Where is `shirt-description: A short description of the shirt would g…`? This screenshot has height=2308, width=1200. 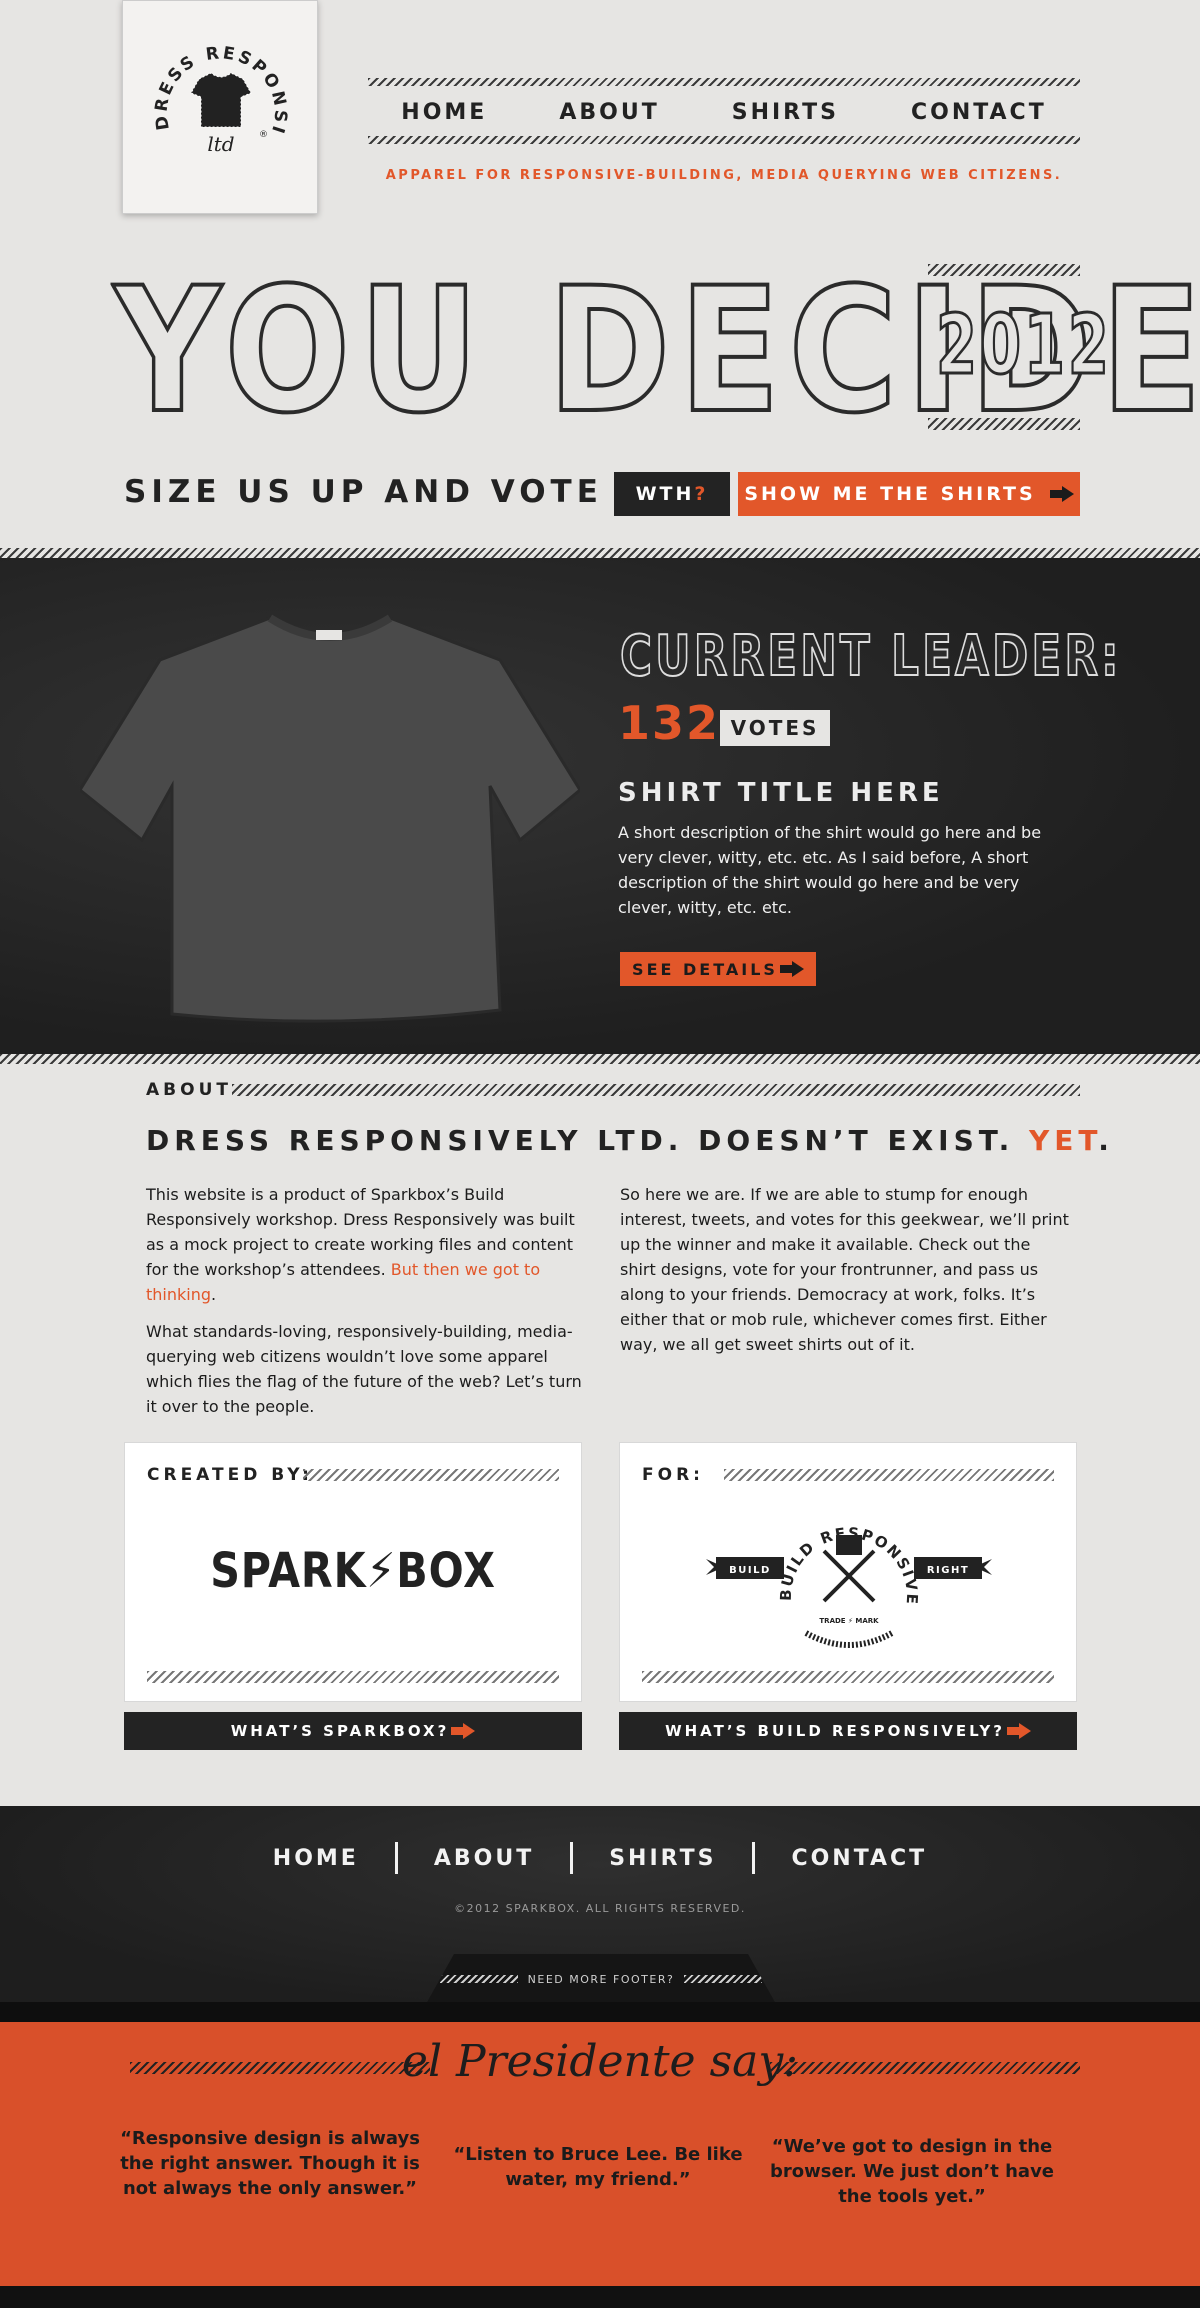 shirt-description: A short description of the shirt would g… is located at coordinates (830, 870).